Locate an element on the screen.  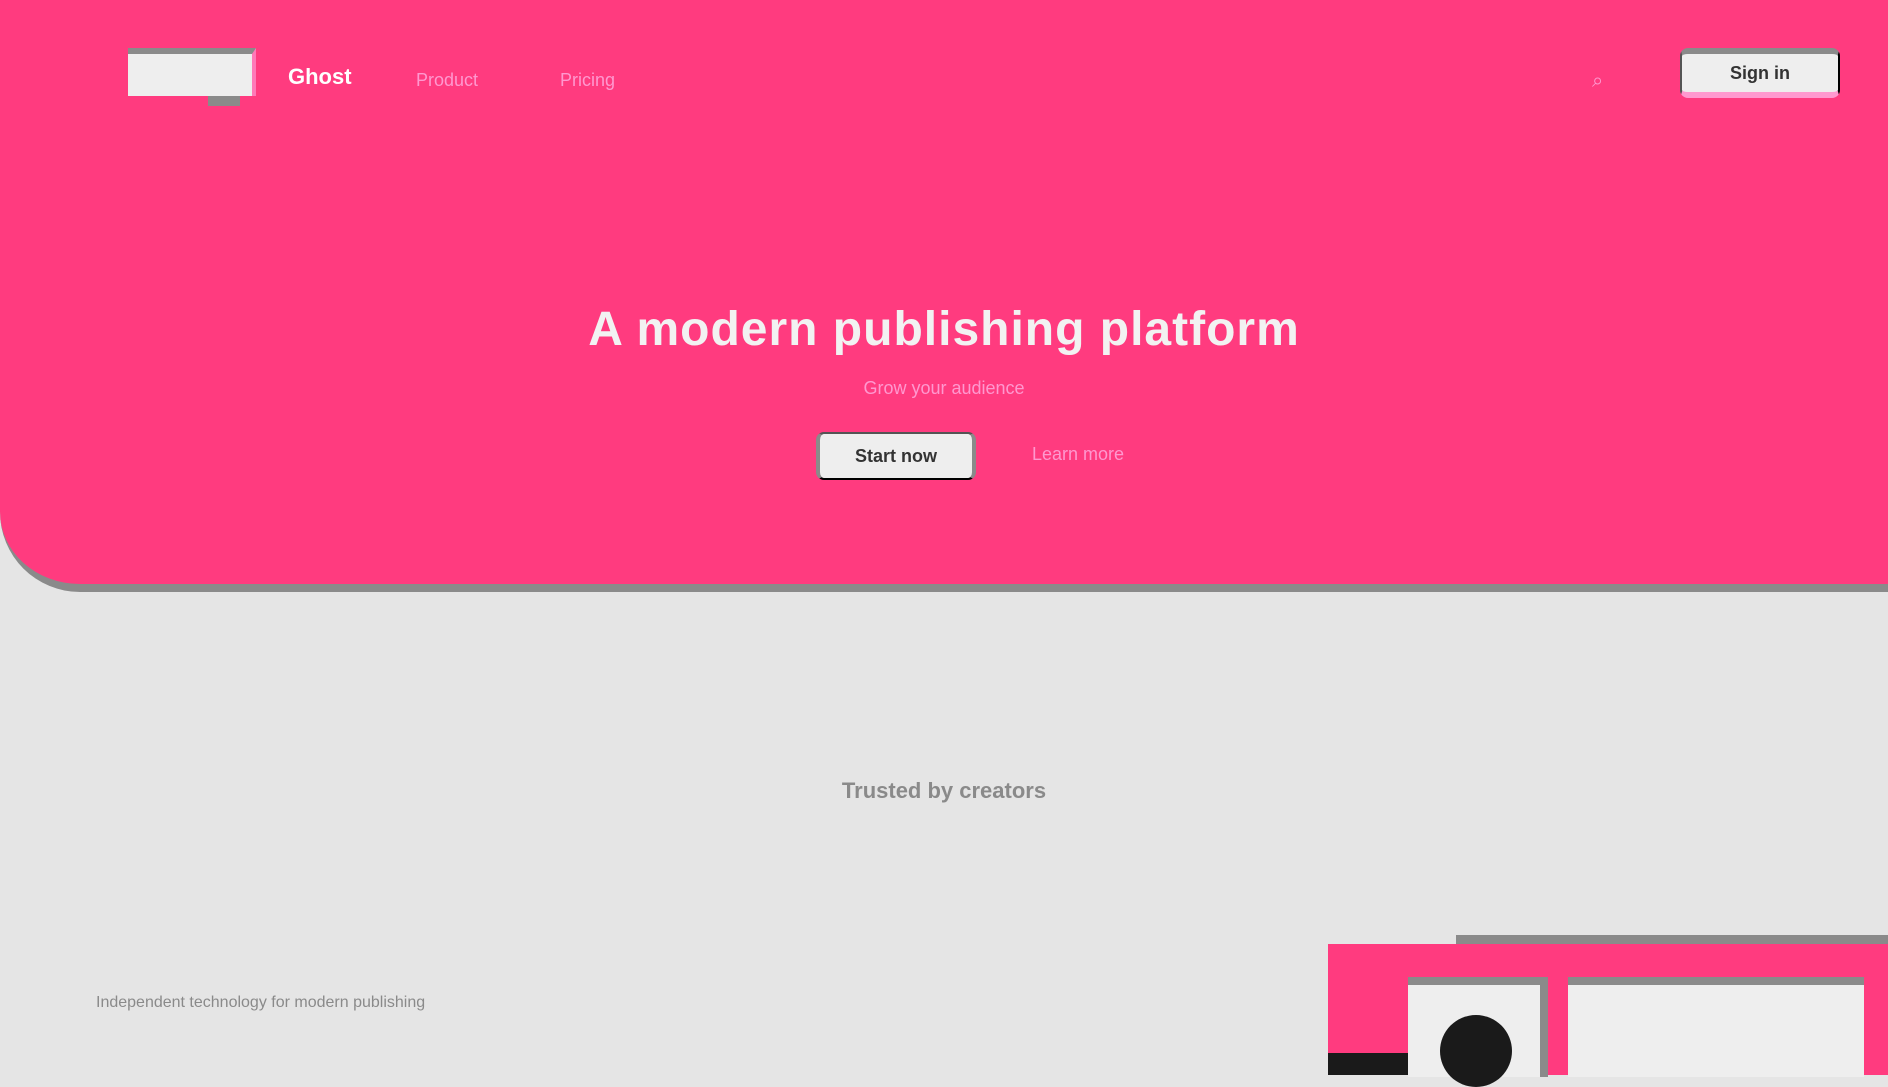
preview-bar is located at coordinates (1368, 1064).